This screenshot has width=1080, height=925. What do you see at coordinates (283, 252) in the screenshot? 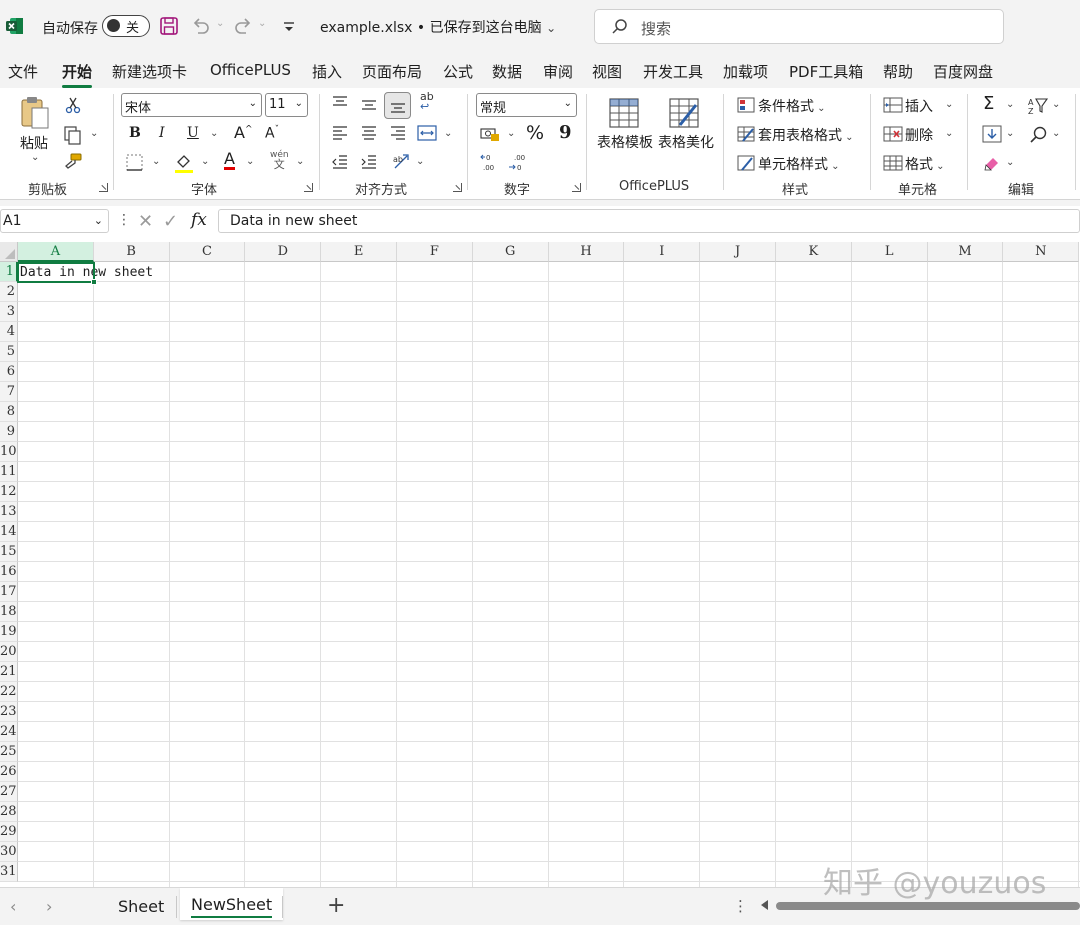
I see `column-header-d: D` at bounding box center [283, 252].